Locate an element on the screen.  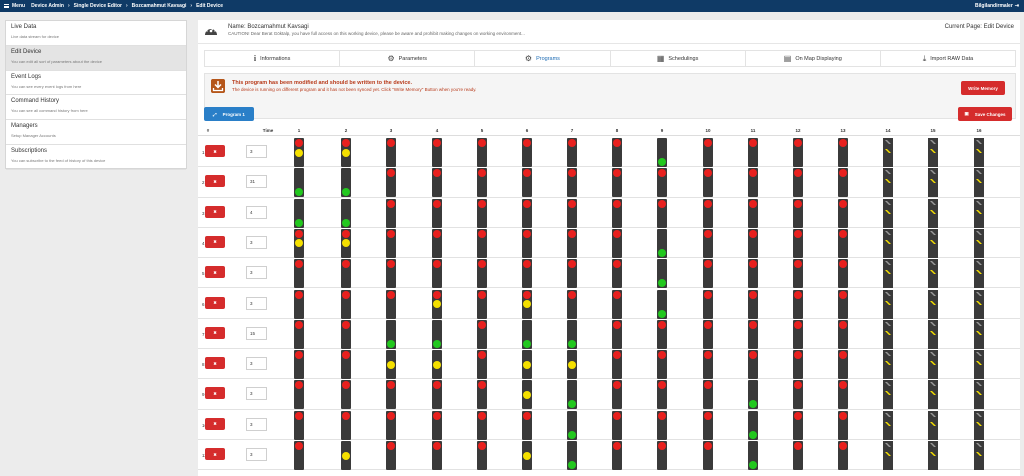
tab-programs: ⚙ Programs is located at coordinates (543, 58).